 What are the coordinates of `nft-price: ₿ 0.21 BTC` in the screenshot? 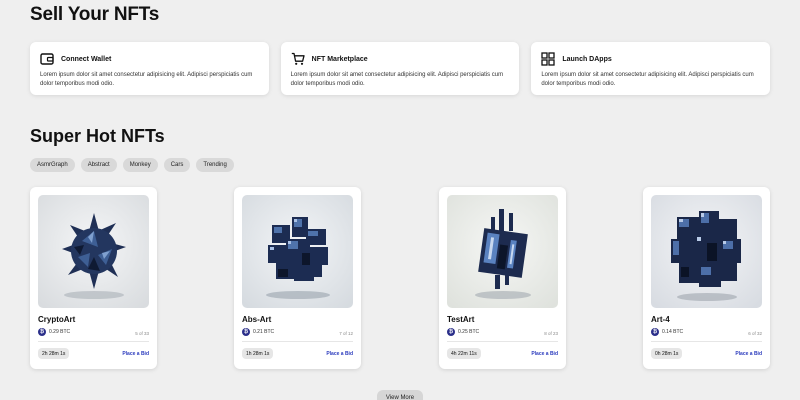 It's located at (258, 332).